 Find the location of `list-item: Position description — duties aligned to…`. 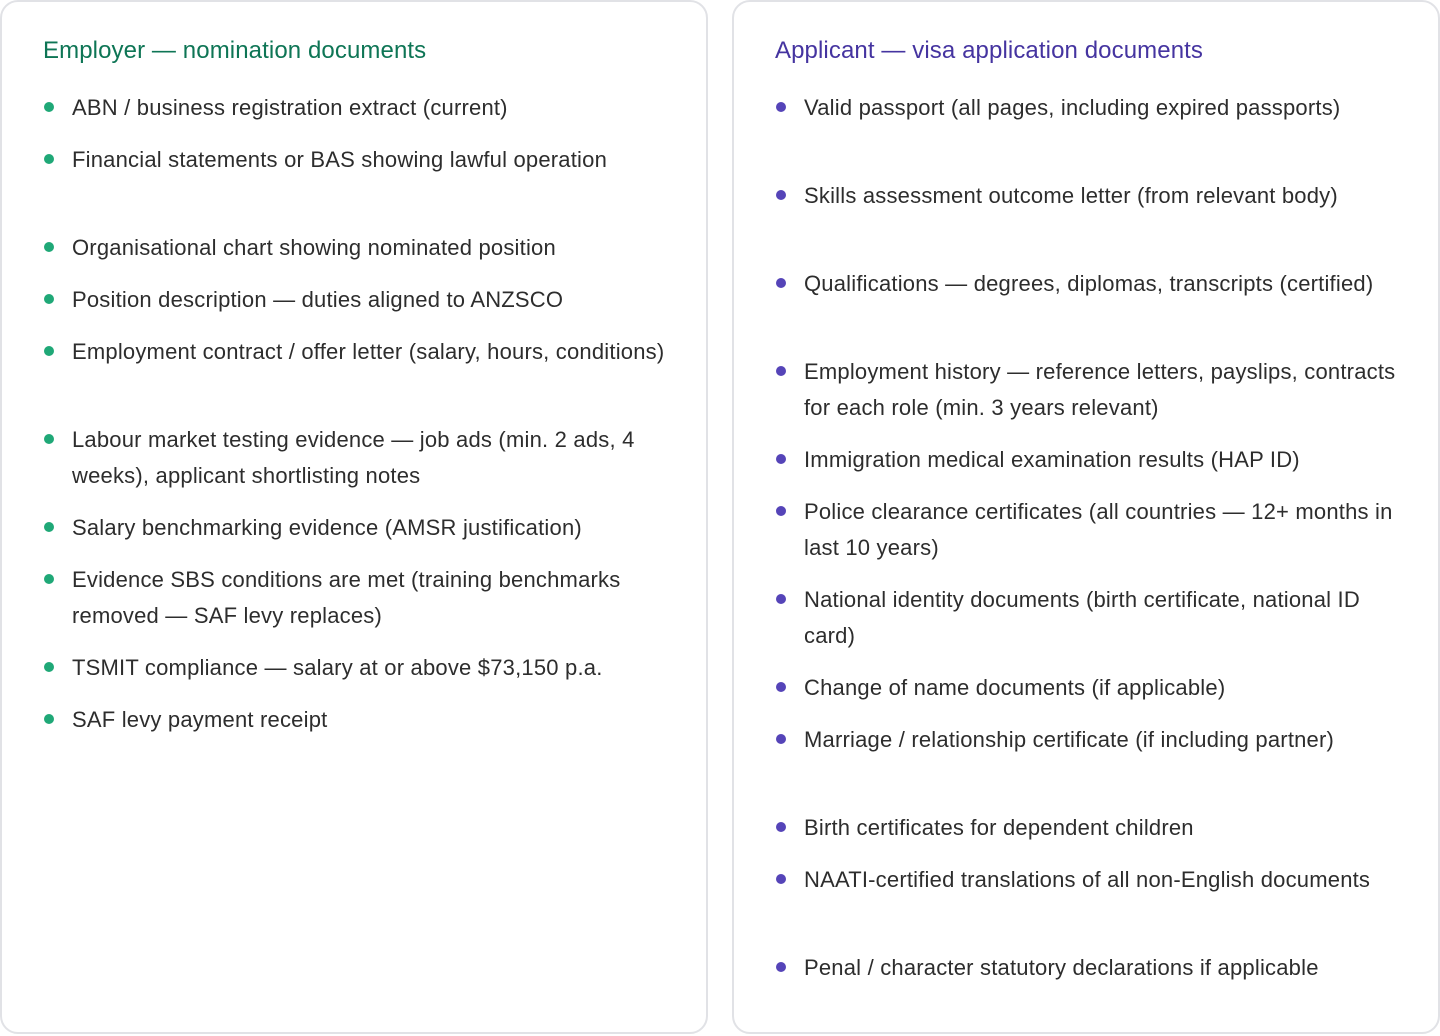

list-item: Position description — duties aligned to… is located at coordinates (354, 300).